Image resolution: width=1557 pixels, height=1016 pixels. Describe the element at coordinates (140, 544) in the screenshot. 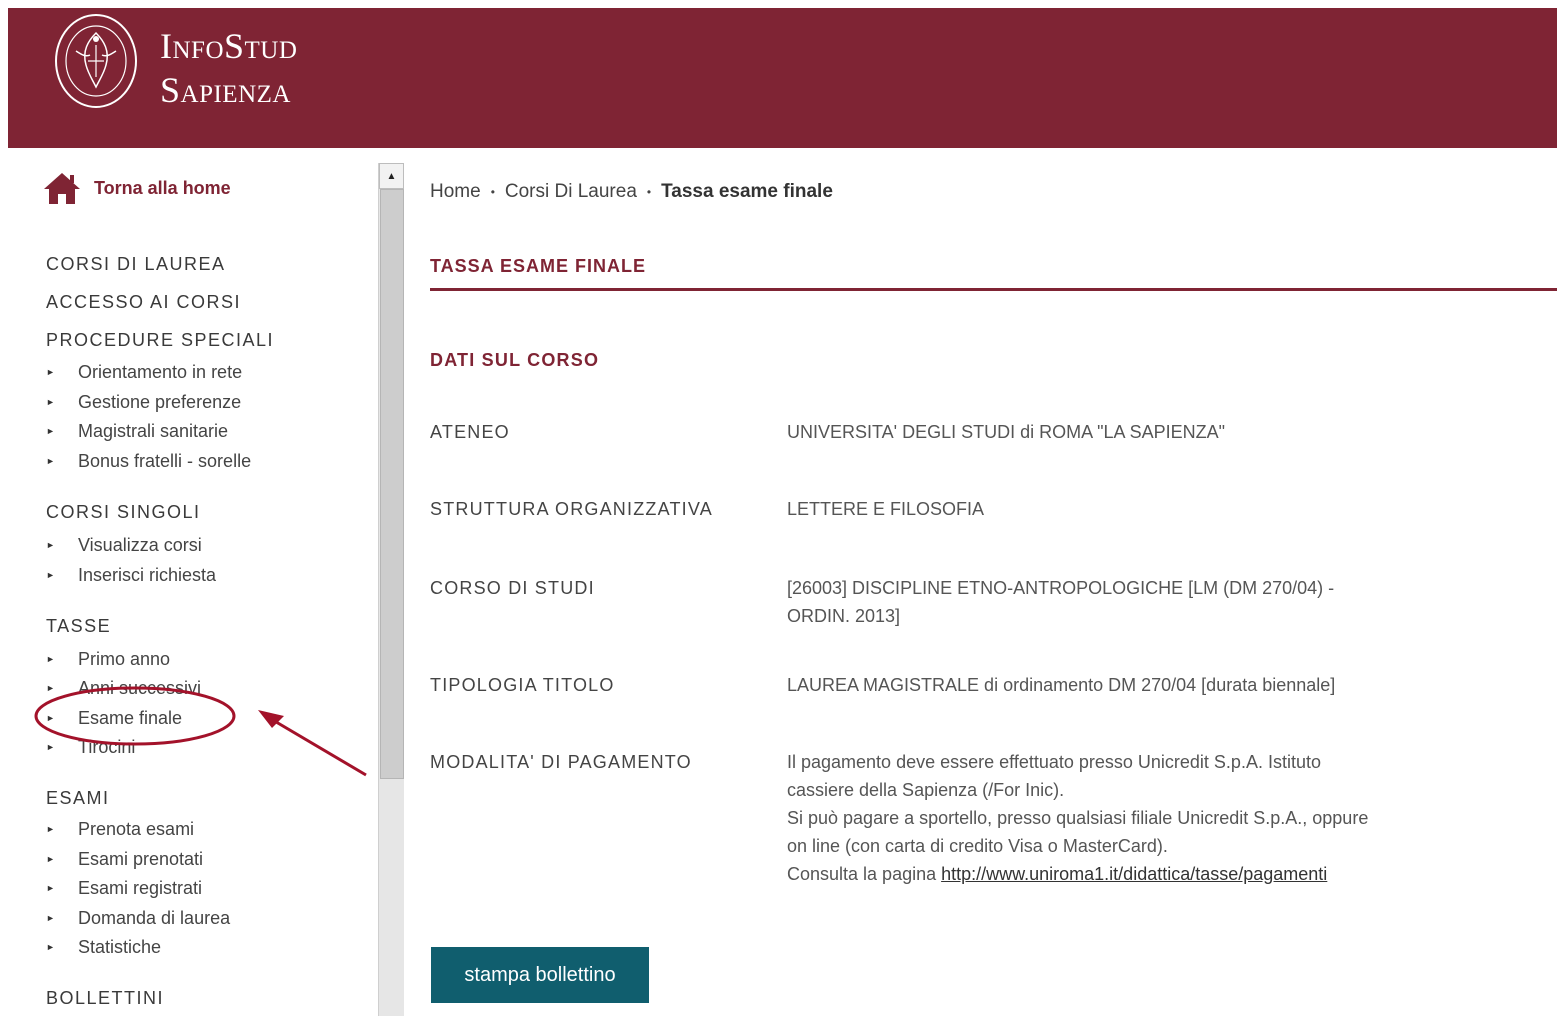

I see `sidebar-item-label: Visualizza corsi` at that location.